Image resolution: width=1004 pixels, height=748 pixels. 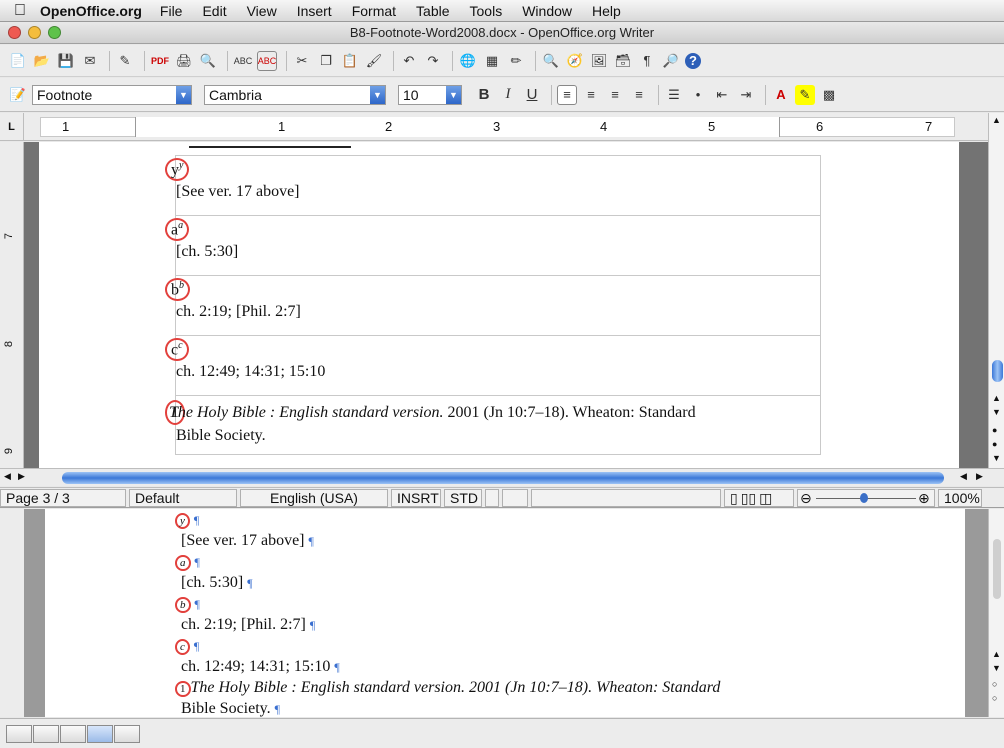 What do you see at coordinates (698, 95) in the screenshot?
I see `bullets-icon: •` at bounding box center [698, 95].